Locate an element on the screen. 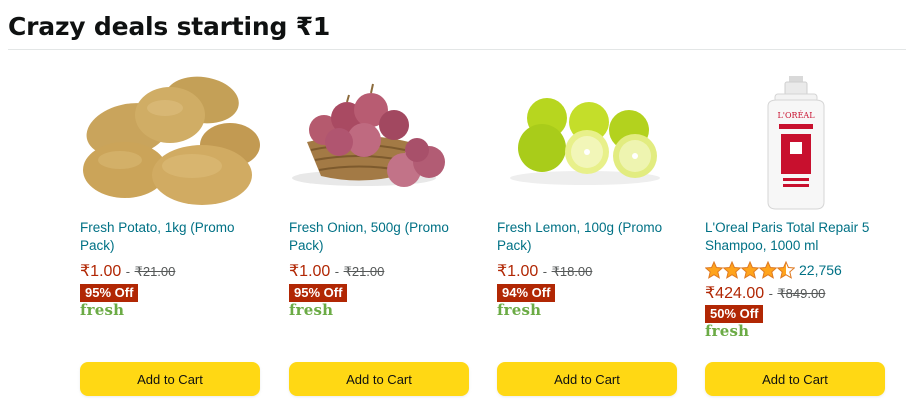  potatoes-image is located at coordinates (170, 142).